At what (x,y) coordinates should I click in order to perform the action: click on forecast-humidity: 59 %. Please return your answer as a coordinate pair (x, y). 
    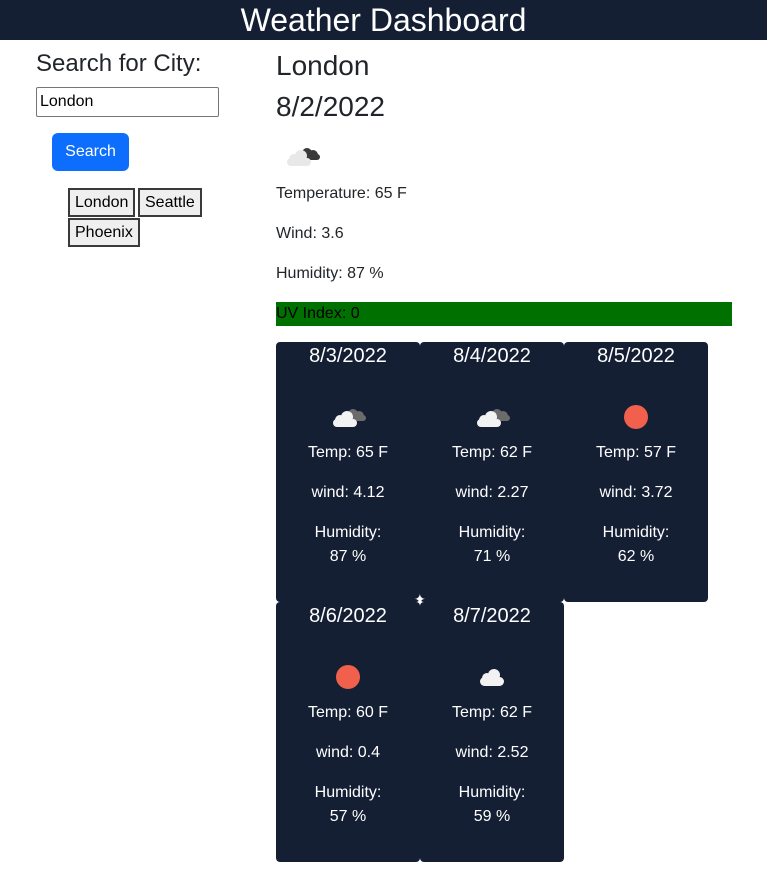
    Looking at the image, I should click on (492, 816).